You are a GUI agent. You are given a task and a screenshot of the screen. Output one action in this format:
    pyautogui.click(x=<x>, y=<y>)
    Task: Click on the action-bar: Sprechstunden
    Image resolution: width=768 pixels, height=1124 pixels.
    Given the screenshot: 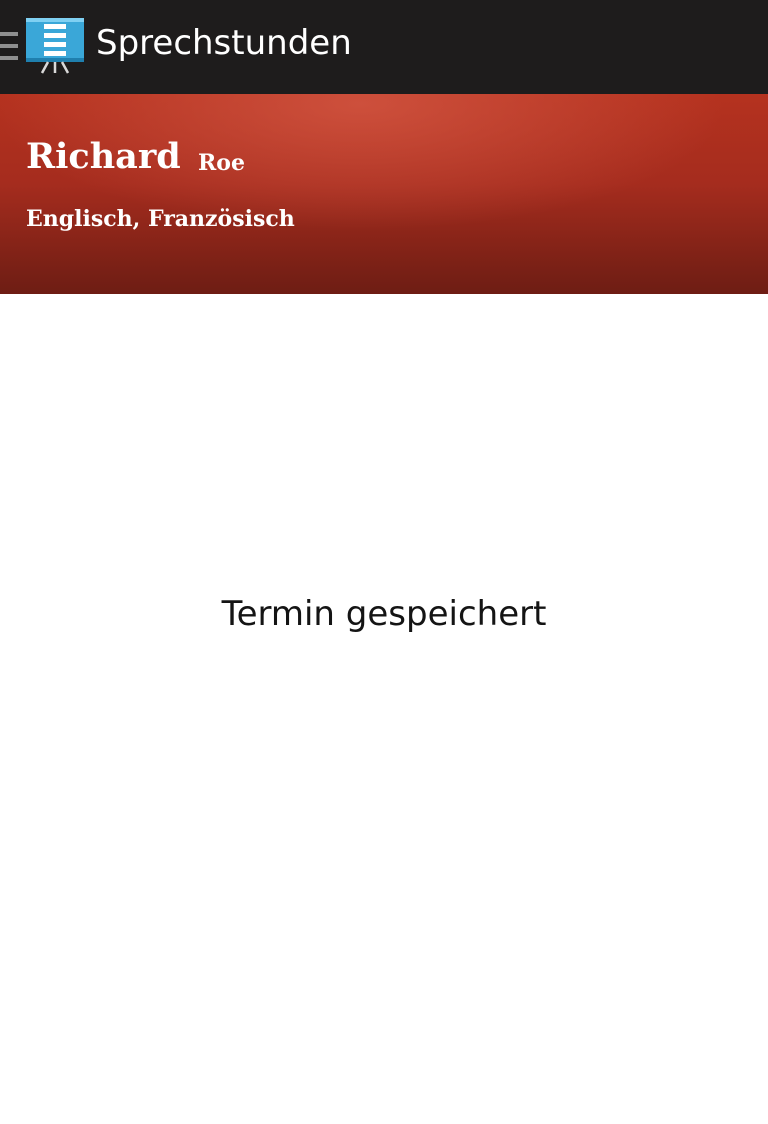 What is the action you would take?
    pyautogui.click(x=384, y=47)
    